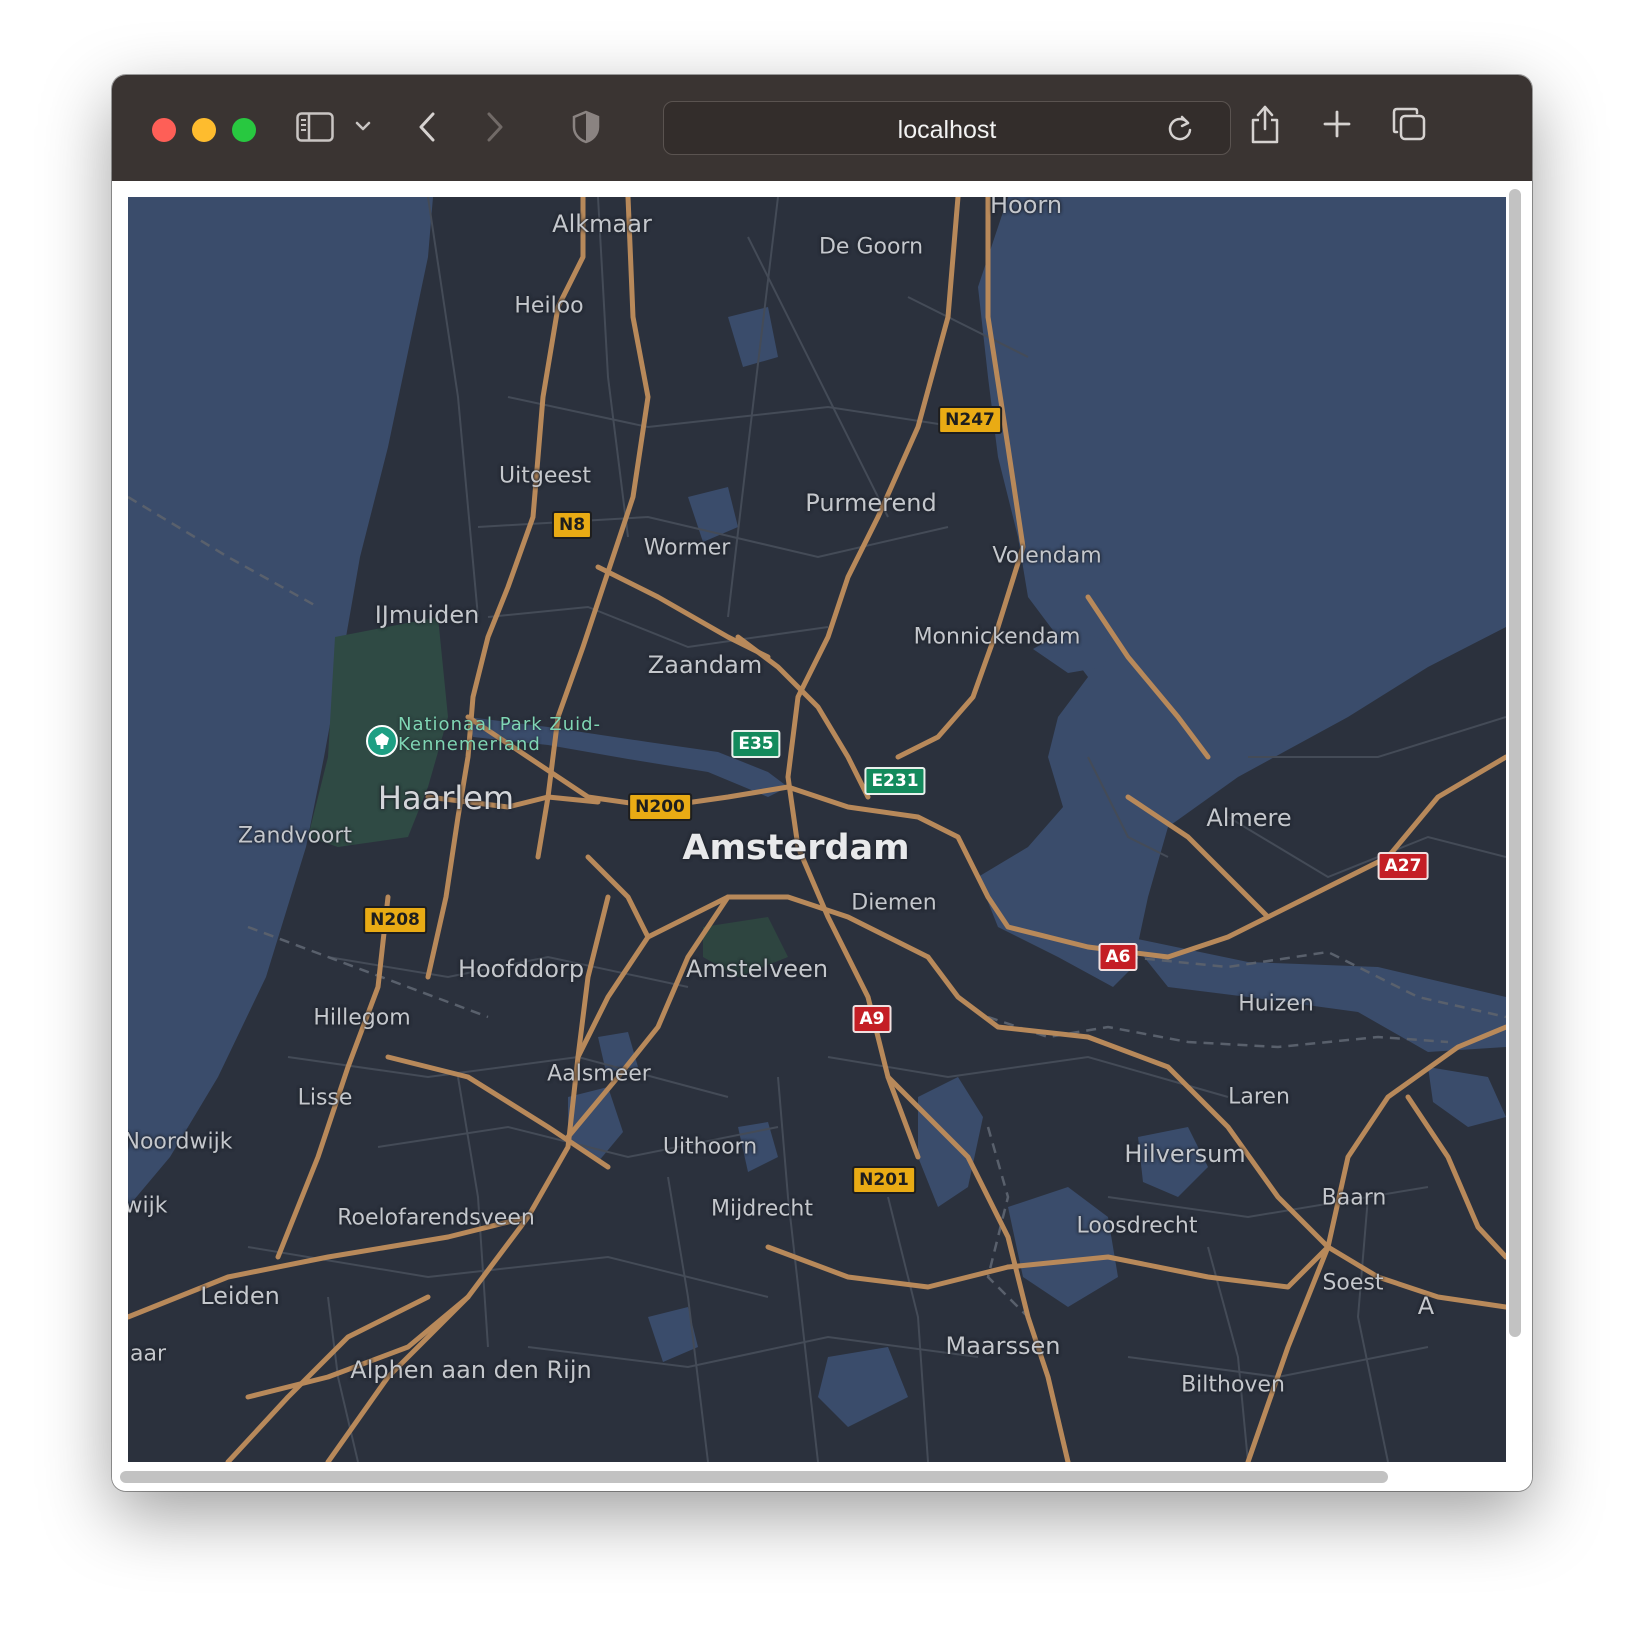 The width and height of the screenshot is (1644, 1636). I want to click on place-label-hoofddorp: Hoofddorp, so click(521, 969).